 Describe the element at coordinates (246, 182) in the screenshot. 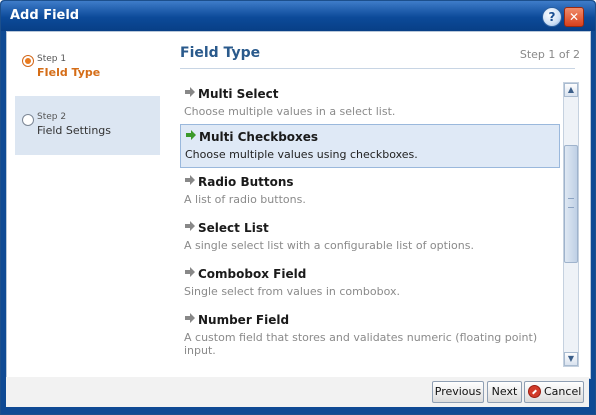

I see `field-type-title: Radio Buttons` at that location.